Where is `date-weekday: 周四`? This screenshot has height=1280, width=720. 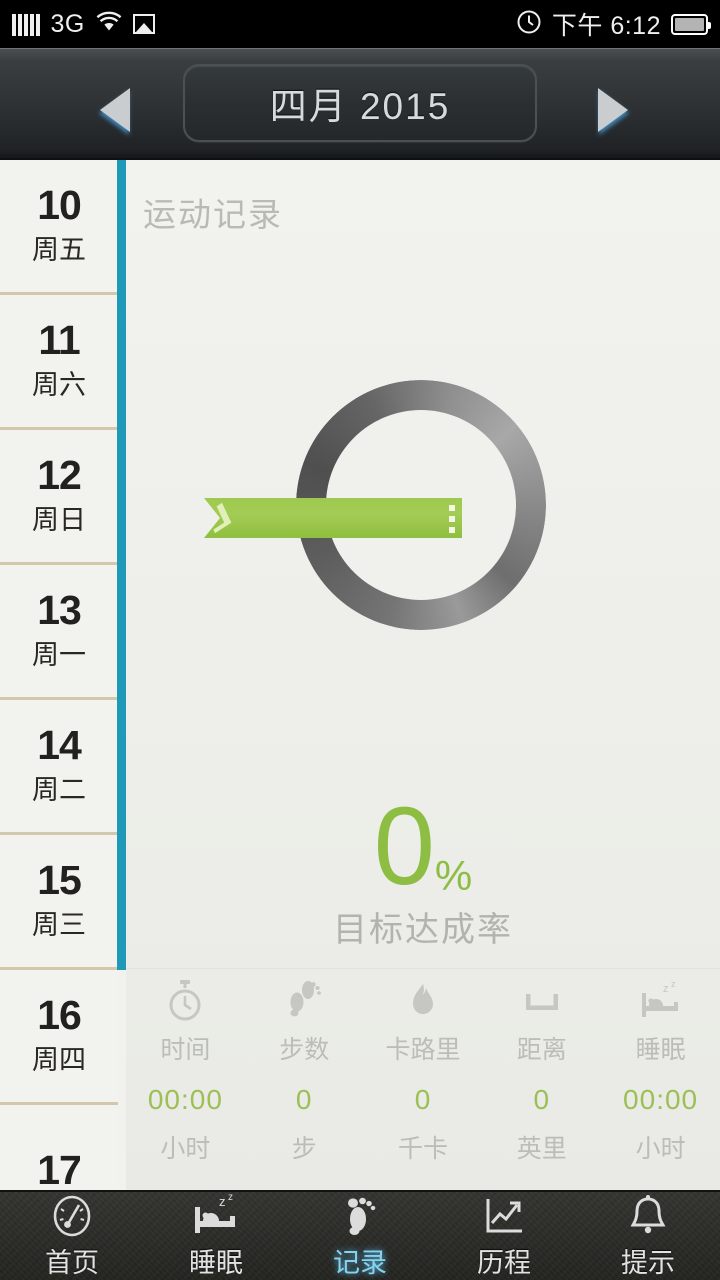
date-weekday: 周四 is located at coordinates (59, 1060).